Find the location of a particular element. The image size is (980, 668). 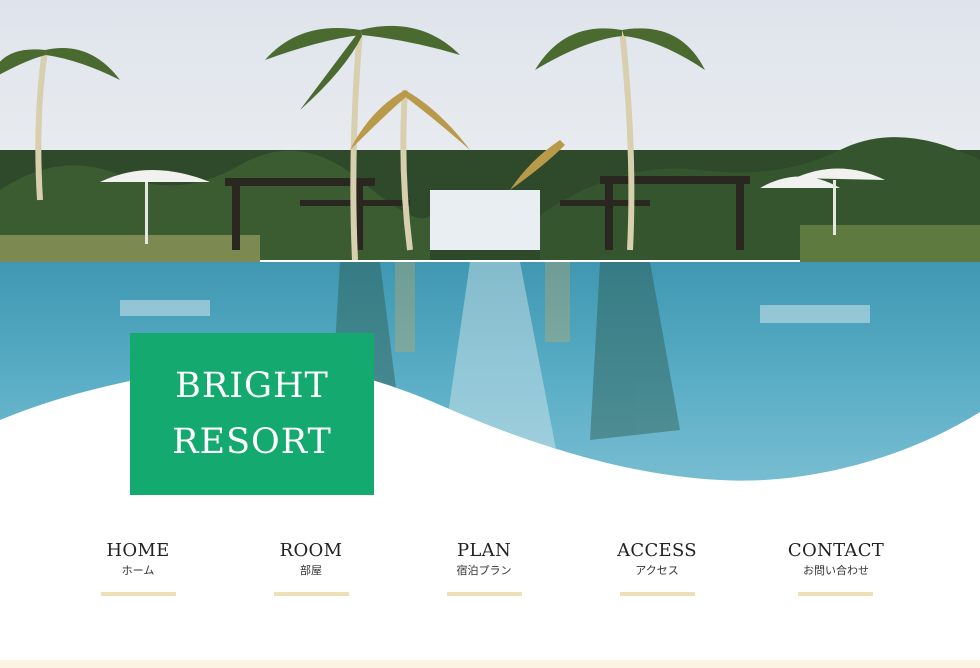

logo-line-2: RESORT is located at coordinates (252, 442).